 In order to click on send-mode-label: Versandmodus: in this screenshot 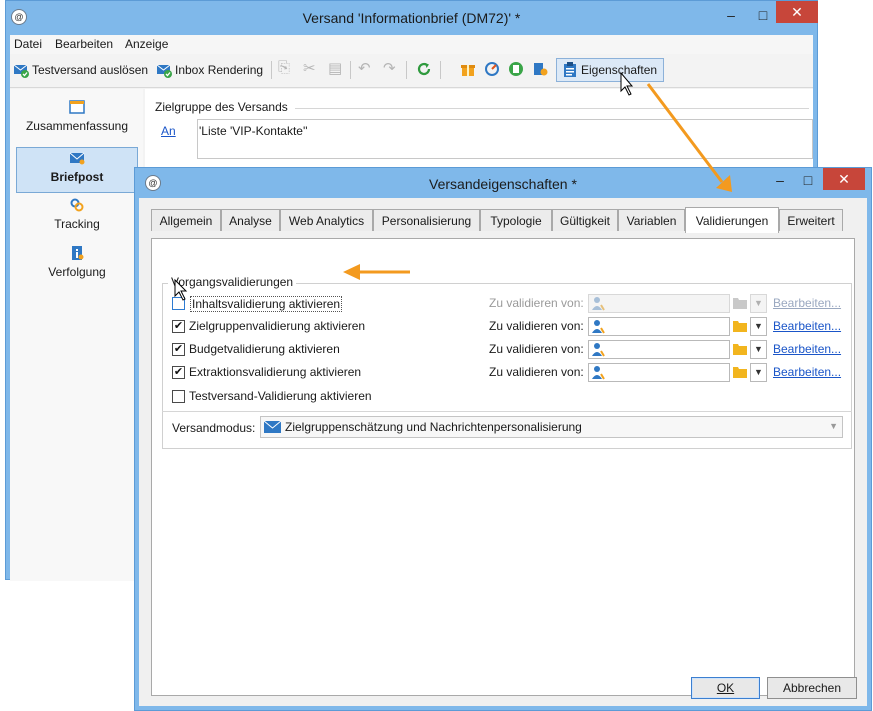, I will do `click(214, 428)`.